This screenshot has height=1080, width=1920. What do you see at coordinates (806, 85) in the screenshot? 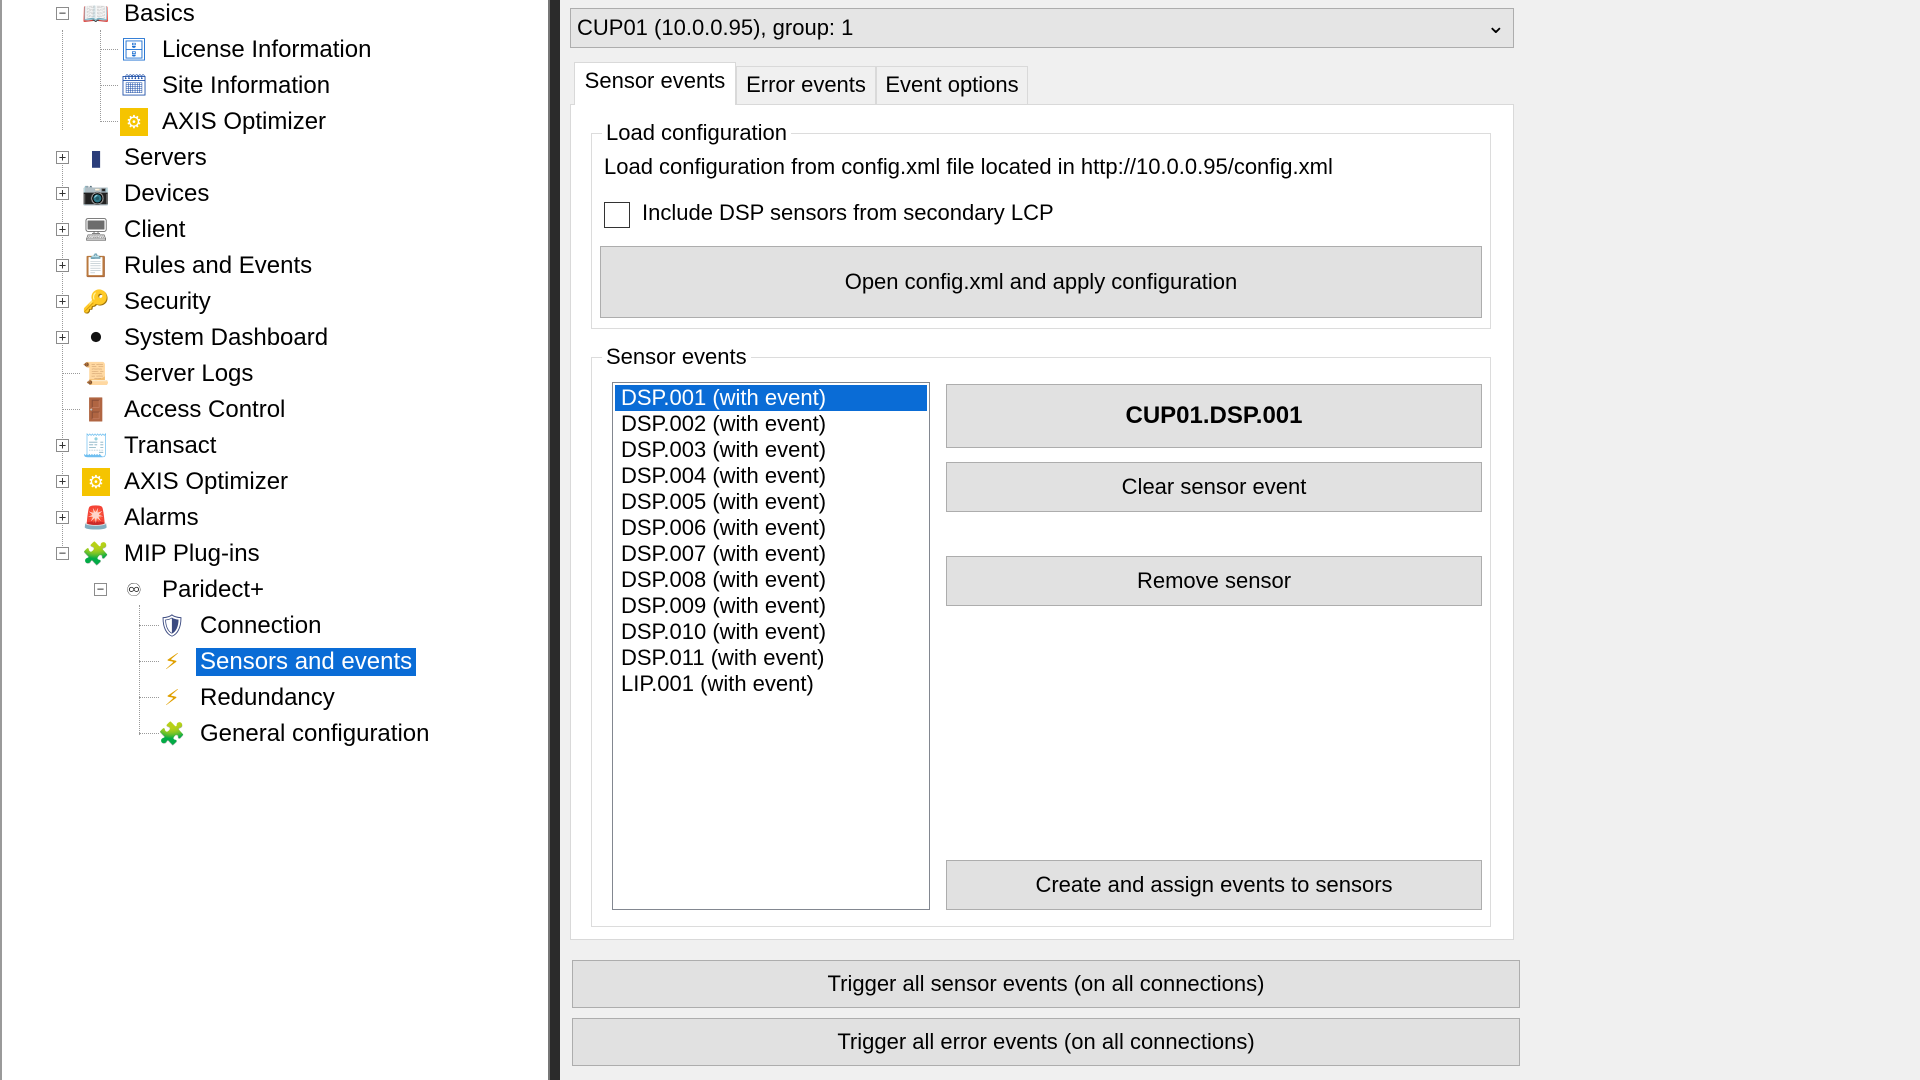
I see `tab-error-events: Error events` at bounding box center [806, 85].